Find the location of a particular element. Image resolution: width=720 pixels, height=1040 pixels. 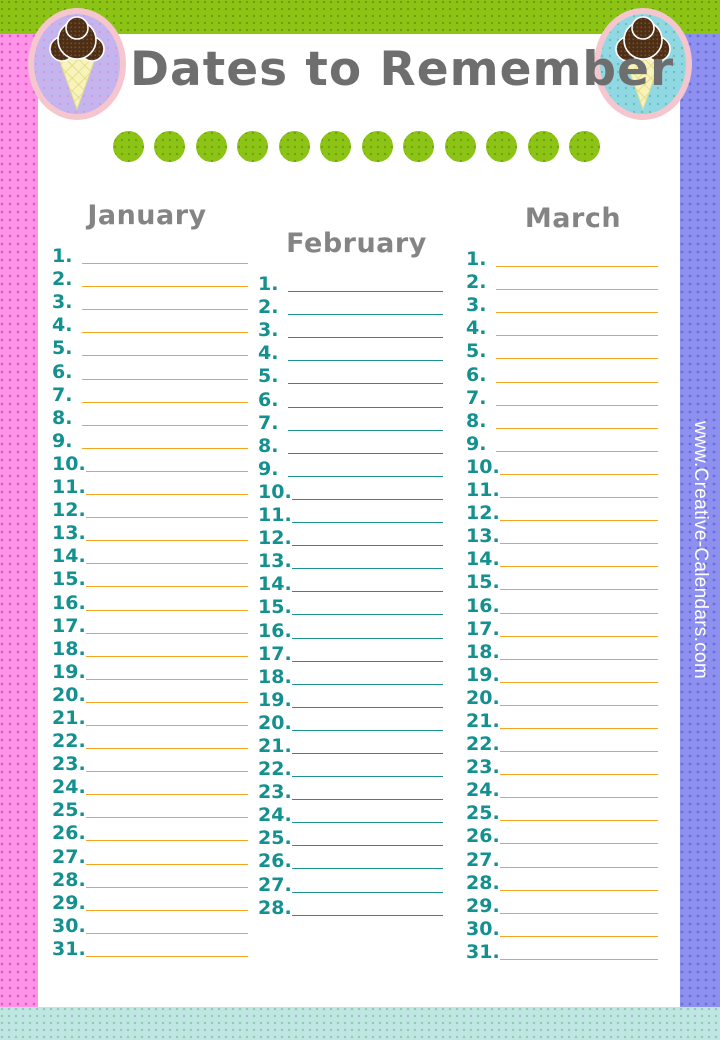

date-entry-row: 20. is located at coordinates (350, 721).